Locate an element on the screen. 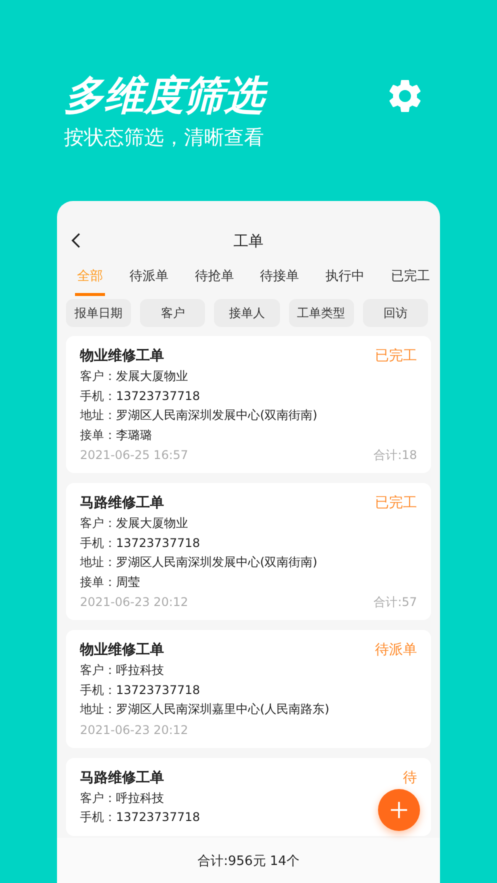  status-tab: 待派单 is located at coordinates (148, 280).